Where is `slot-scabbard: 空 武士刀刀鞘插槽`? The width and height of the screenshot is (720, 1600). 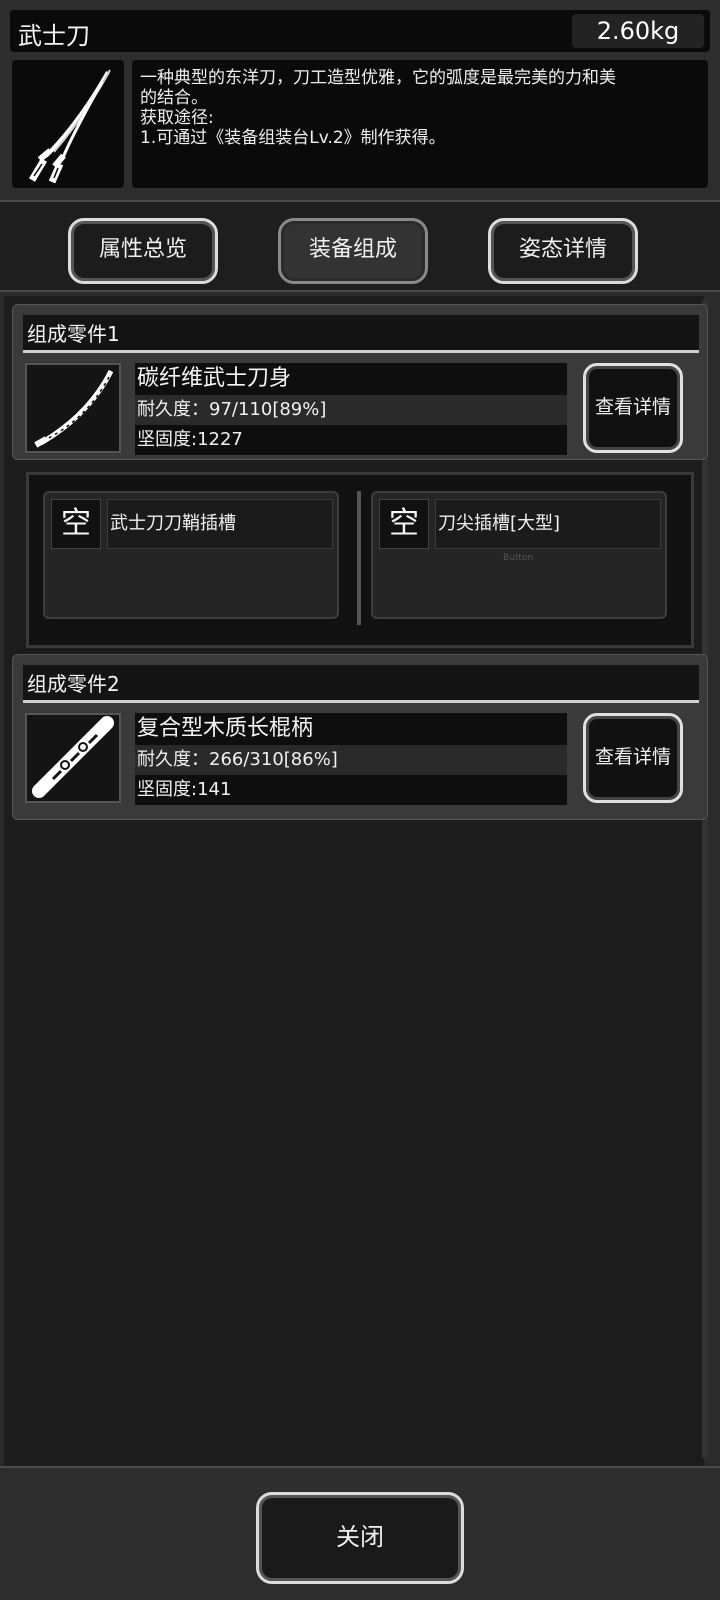
slot-scabbard: 空 武士刀刀鞘插槽 is located at coordinates (191, 555).